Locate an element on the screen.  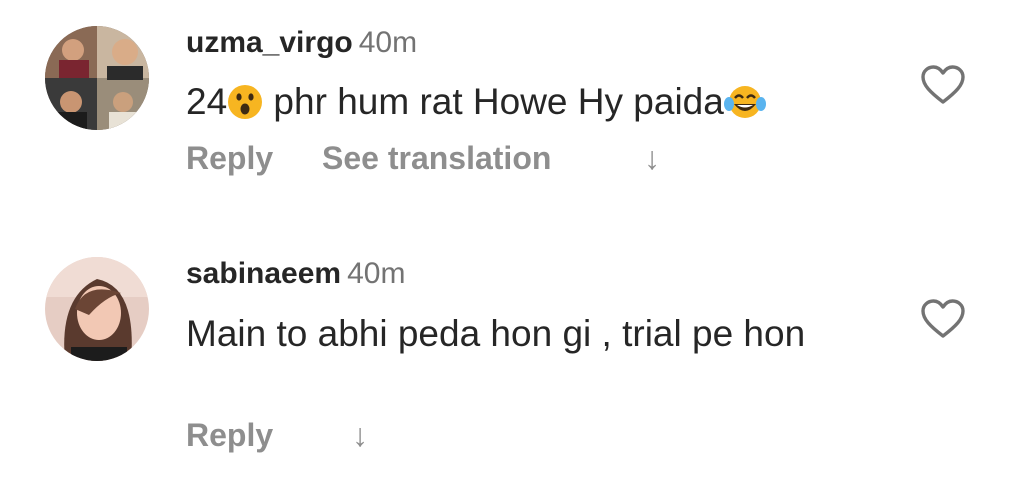
comment-text-part: 24 is located at coordinates (207, 101).